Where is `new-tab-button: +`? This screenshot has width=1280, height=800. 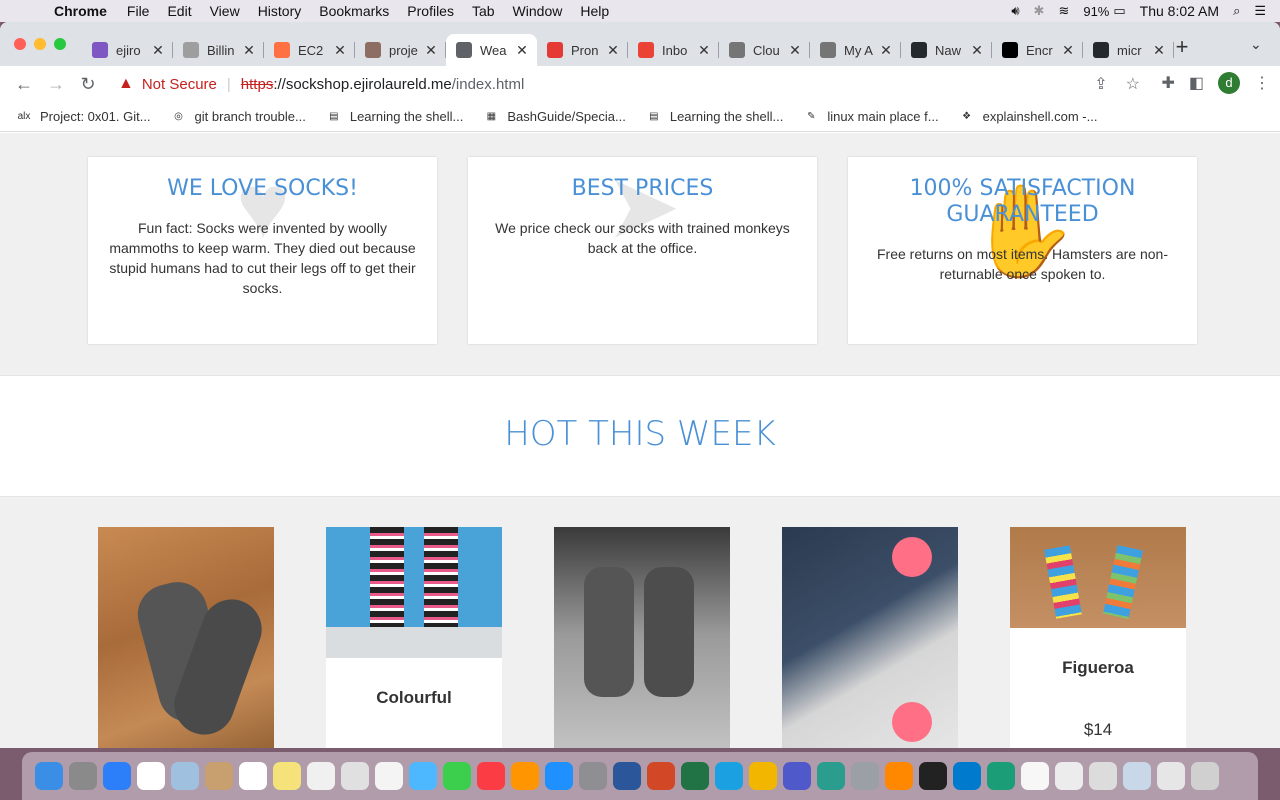 new-tab-button: + is located at coordinates (1182, 47).